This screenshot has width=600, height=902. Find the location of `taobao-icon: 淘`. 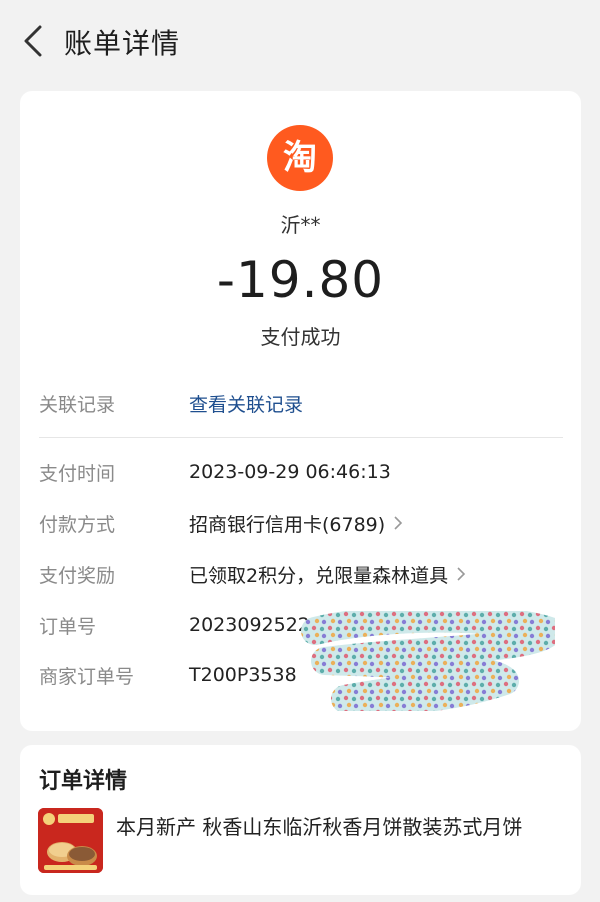

taobao-icon: 淘 is located at coordinates (300, 158).